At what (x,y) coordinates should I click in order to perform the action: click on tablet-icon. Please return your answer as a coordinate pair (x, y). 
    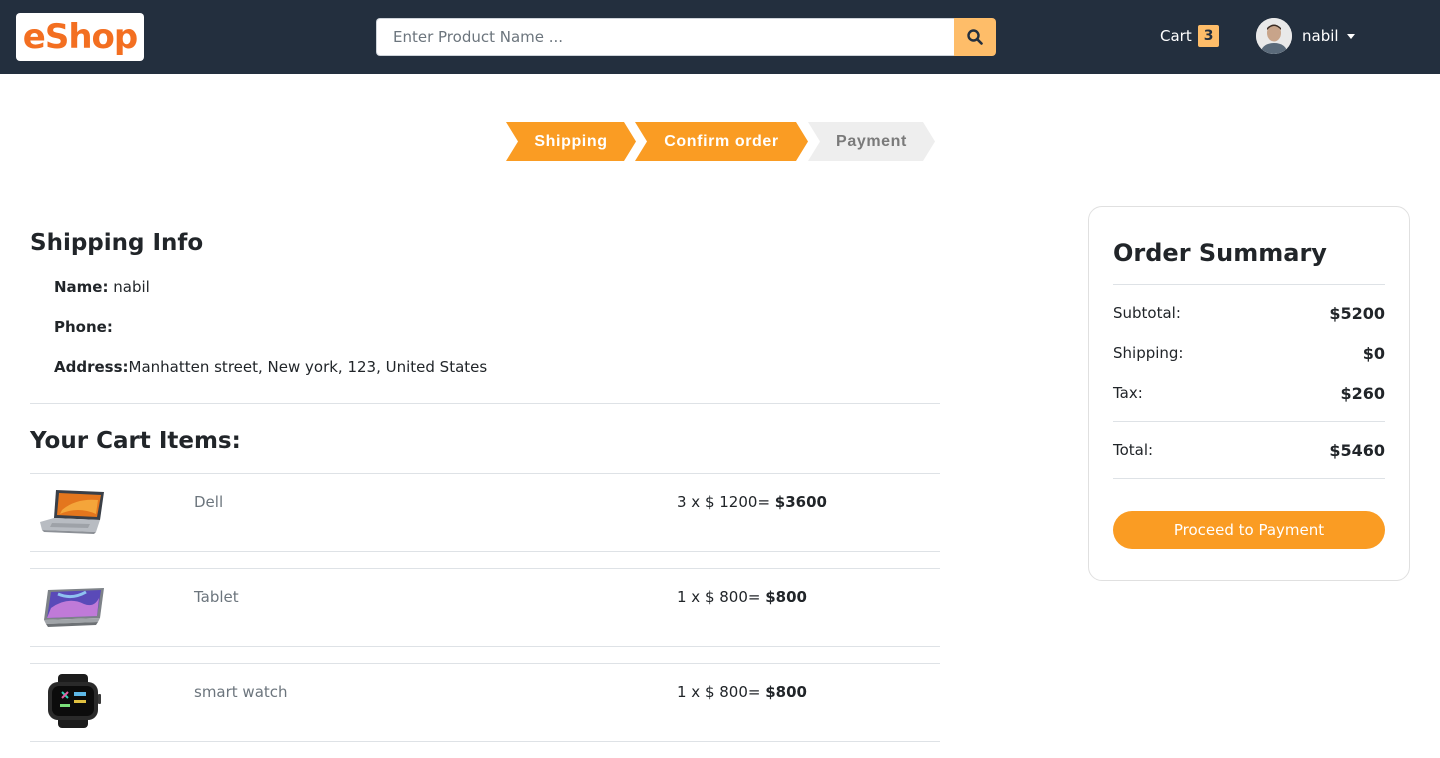
    Looking at the image, I should click on (74, 607).